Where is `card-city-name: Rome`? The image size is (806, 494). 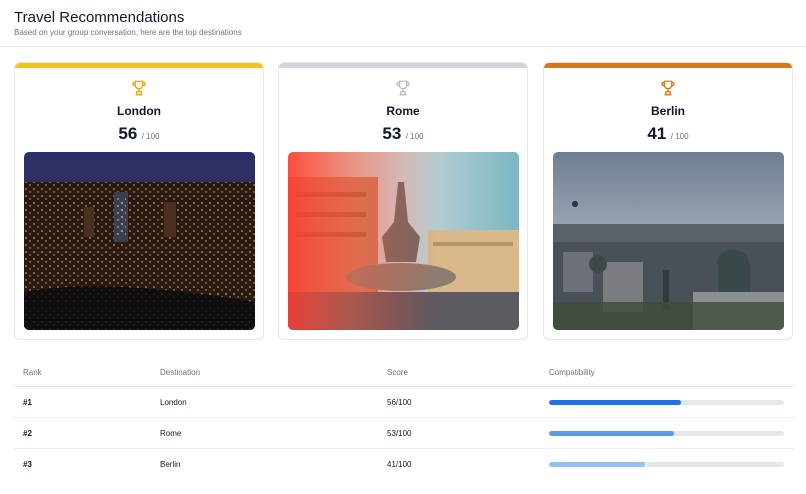 card-city-name: Rome is located at coordinates (403, 111).